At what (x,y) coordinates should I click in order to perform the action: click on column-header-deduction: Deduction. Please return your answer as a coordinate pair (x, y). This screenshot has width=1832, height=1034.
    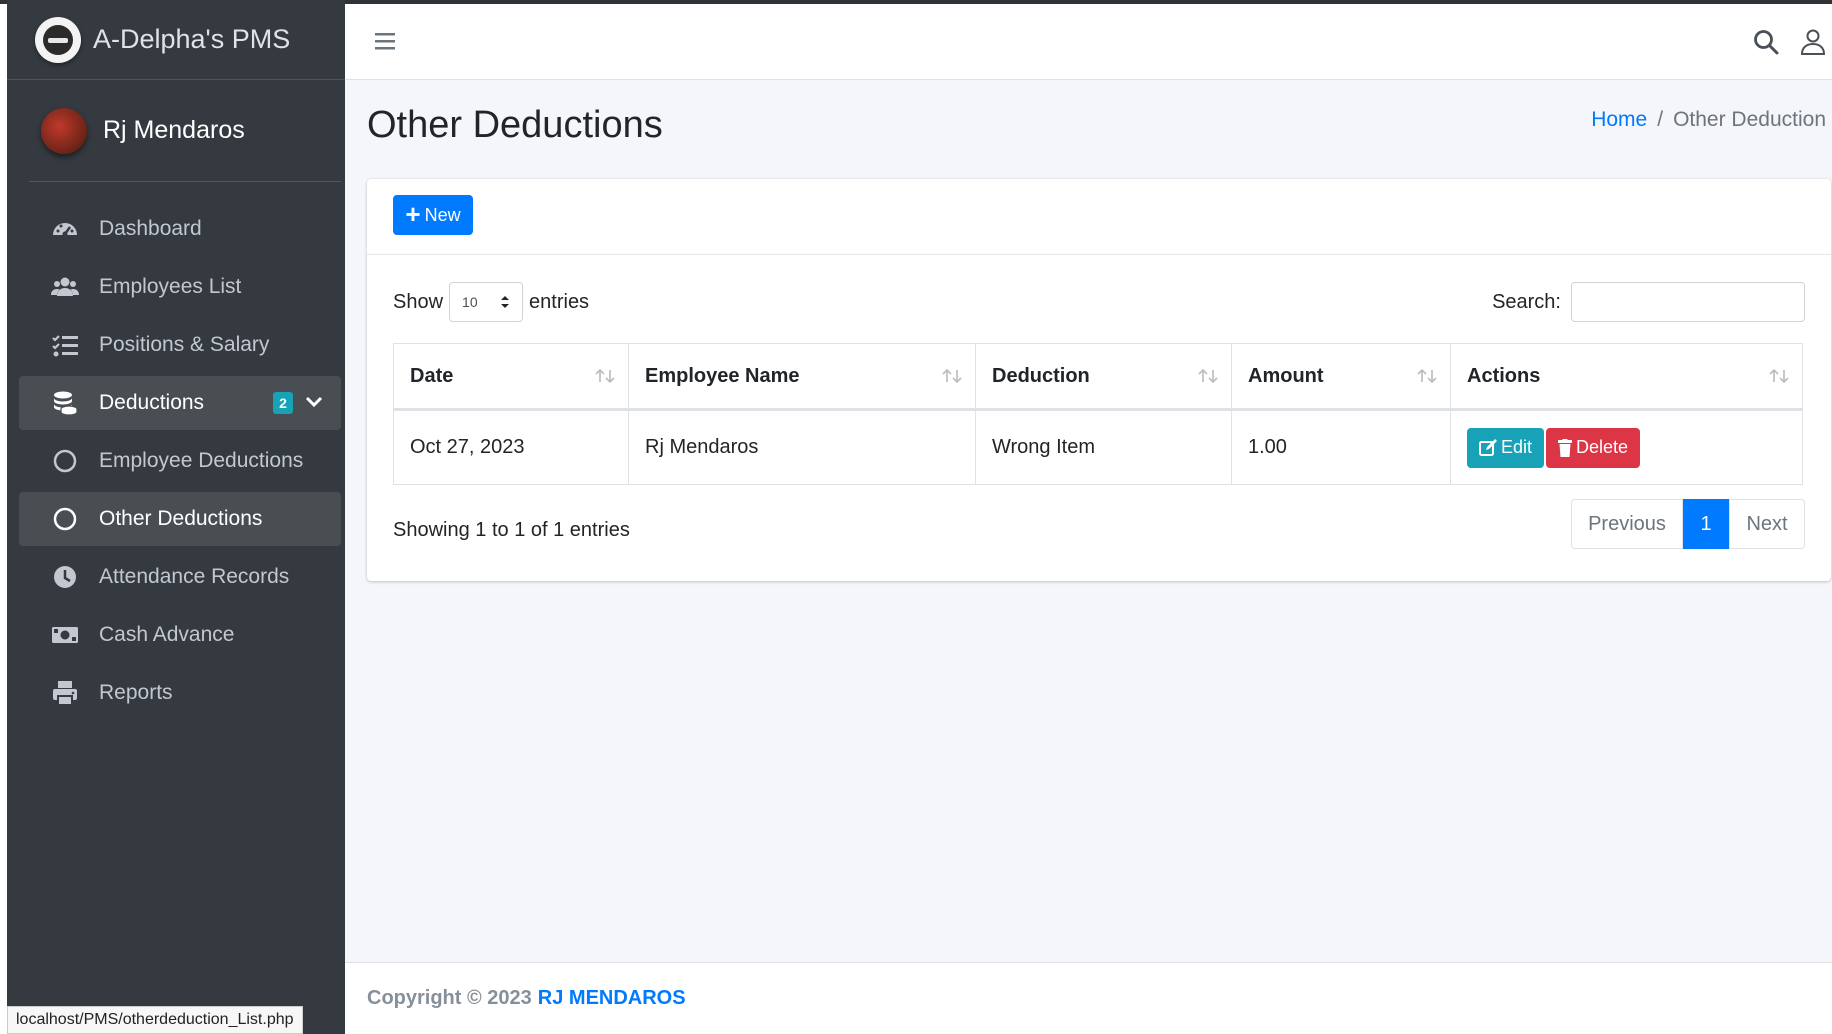
    Looking at the image, I should click on (1103, 377).